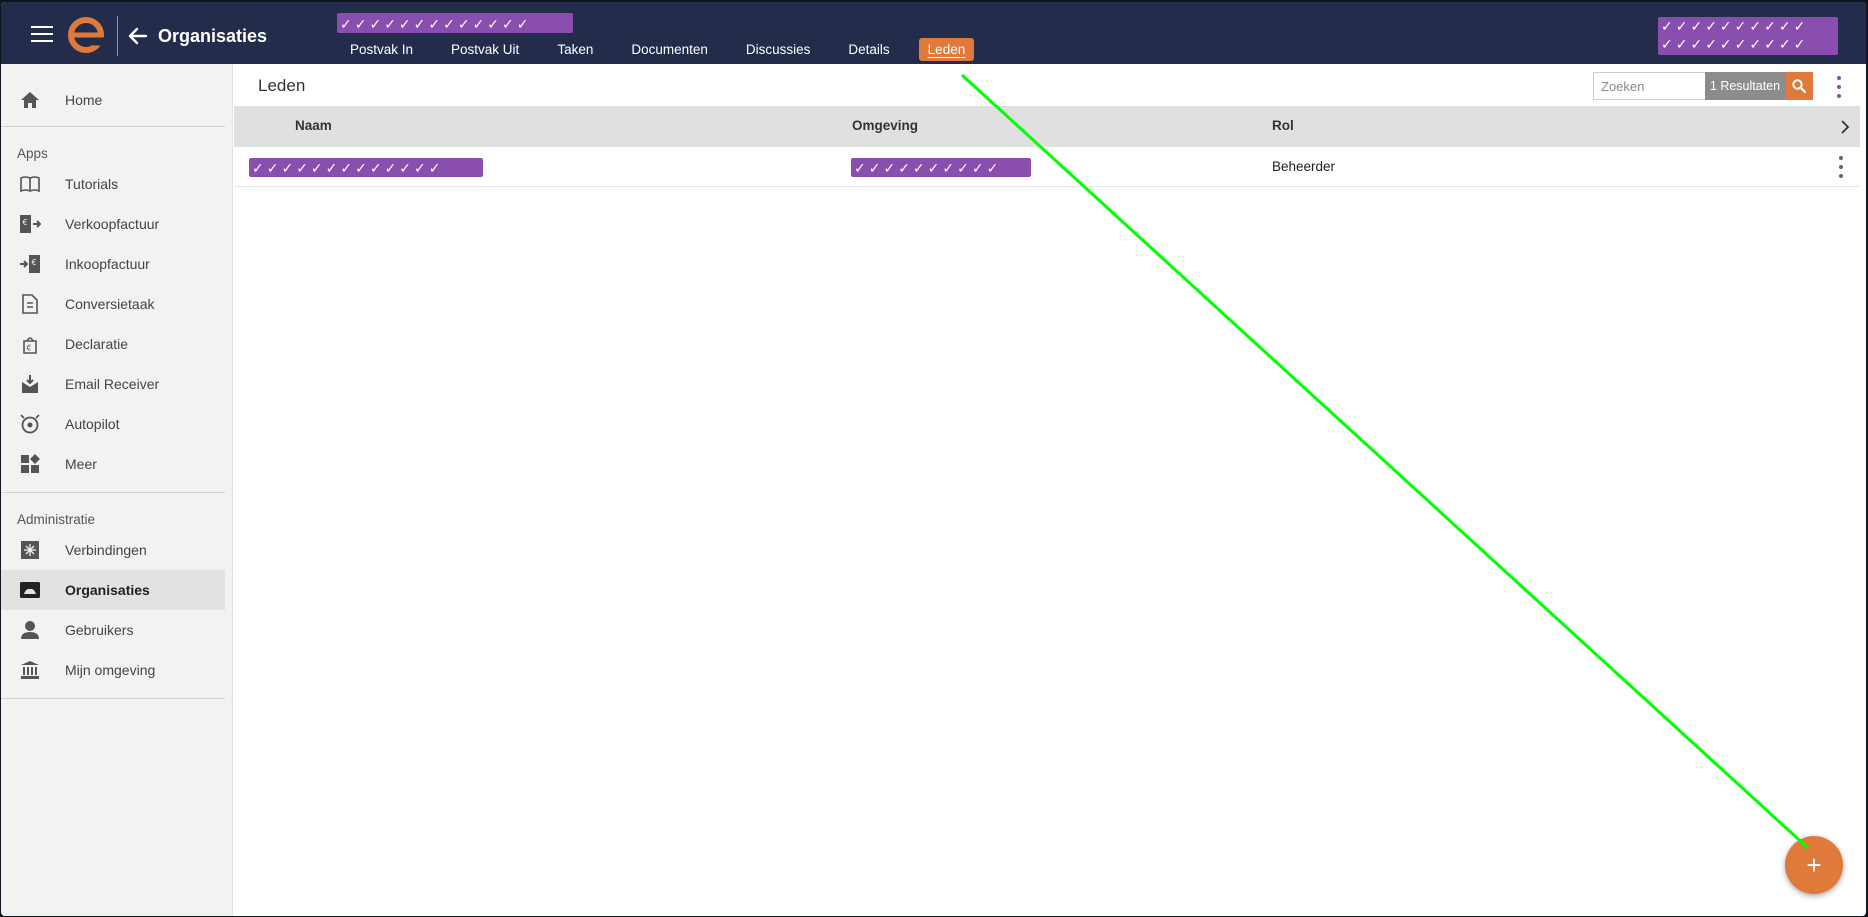 The height and width of the screenshot is (917, 1868). I want to click on tab-documenten: Documenten, so click(669, 49).